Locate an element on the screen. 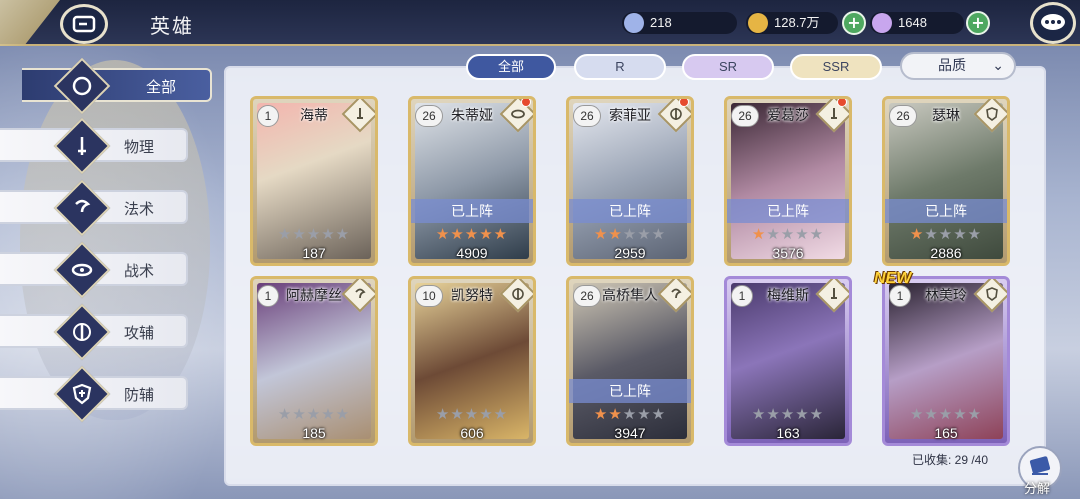 This screenshot has height=499, width=1080. hero-power: 187 is located at coordinates (314, 253).